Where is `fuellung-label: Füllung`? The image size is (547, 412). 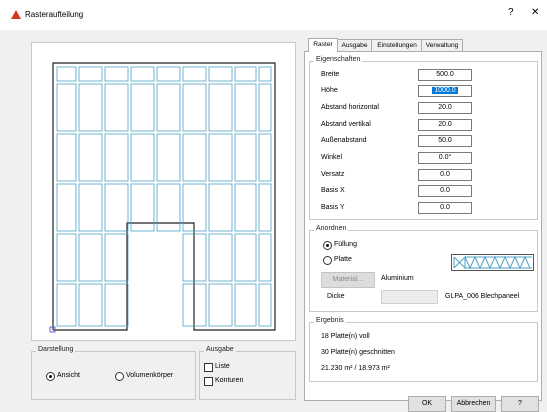 fuellung-label: Füllung is located at coordinates (345, 244).